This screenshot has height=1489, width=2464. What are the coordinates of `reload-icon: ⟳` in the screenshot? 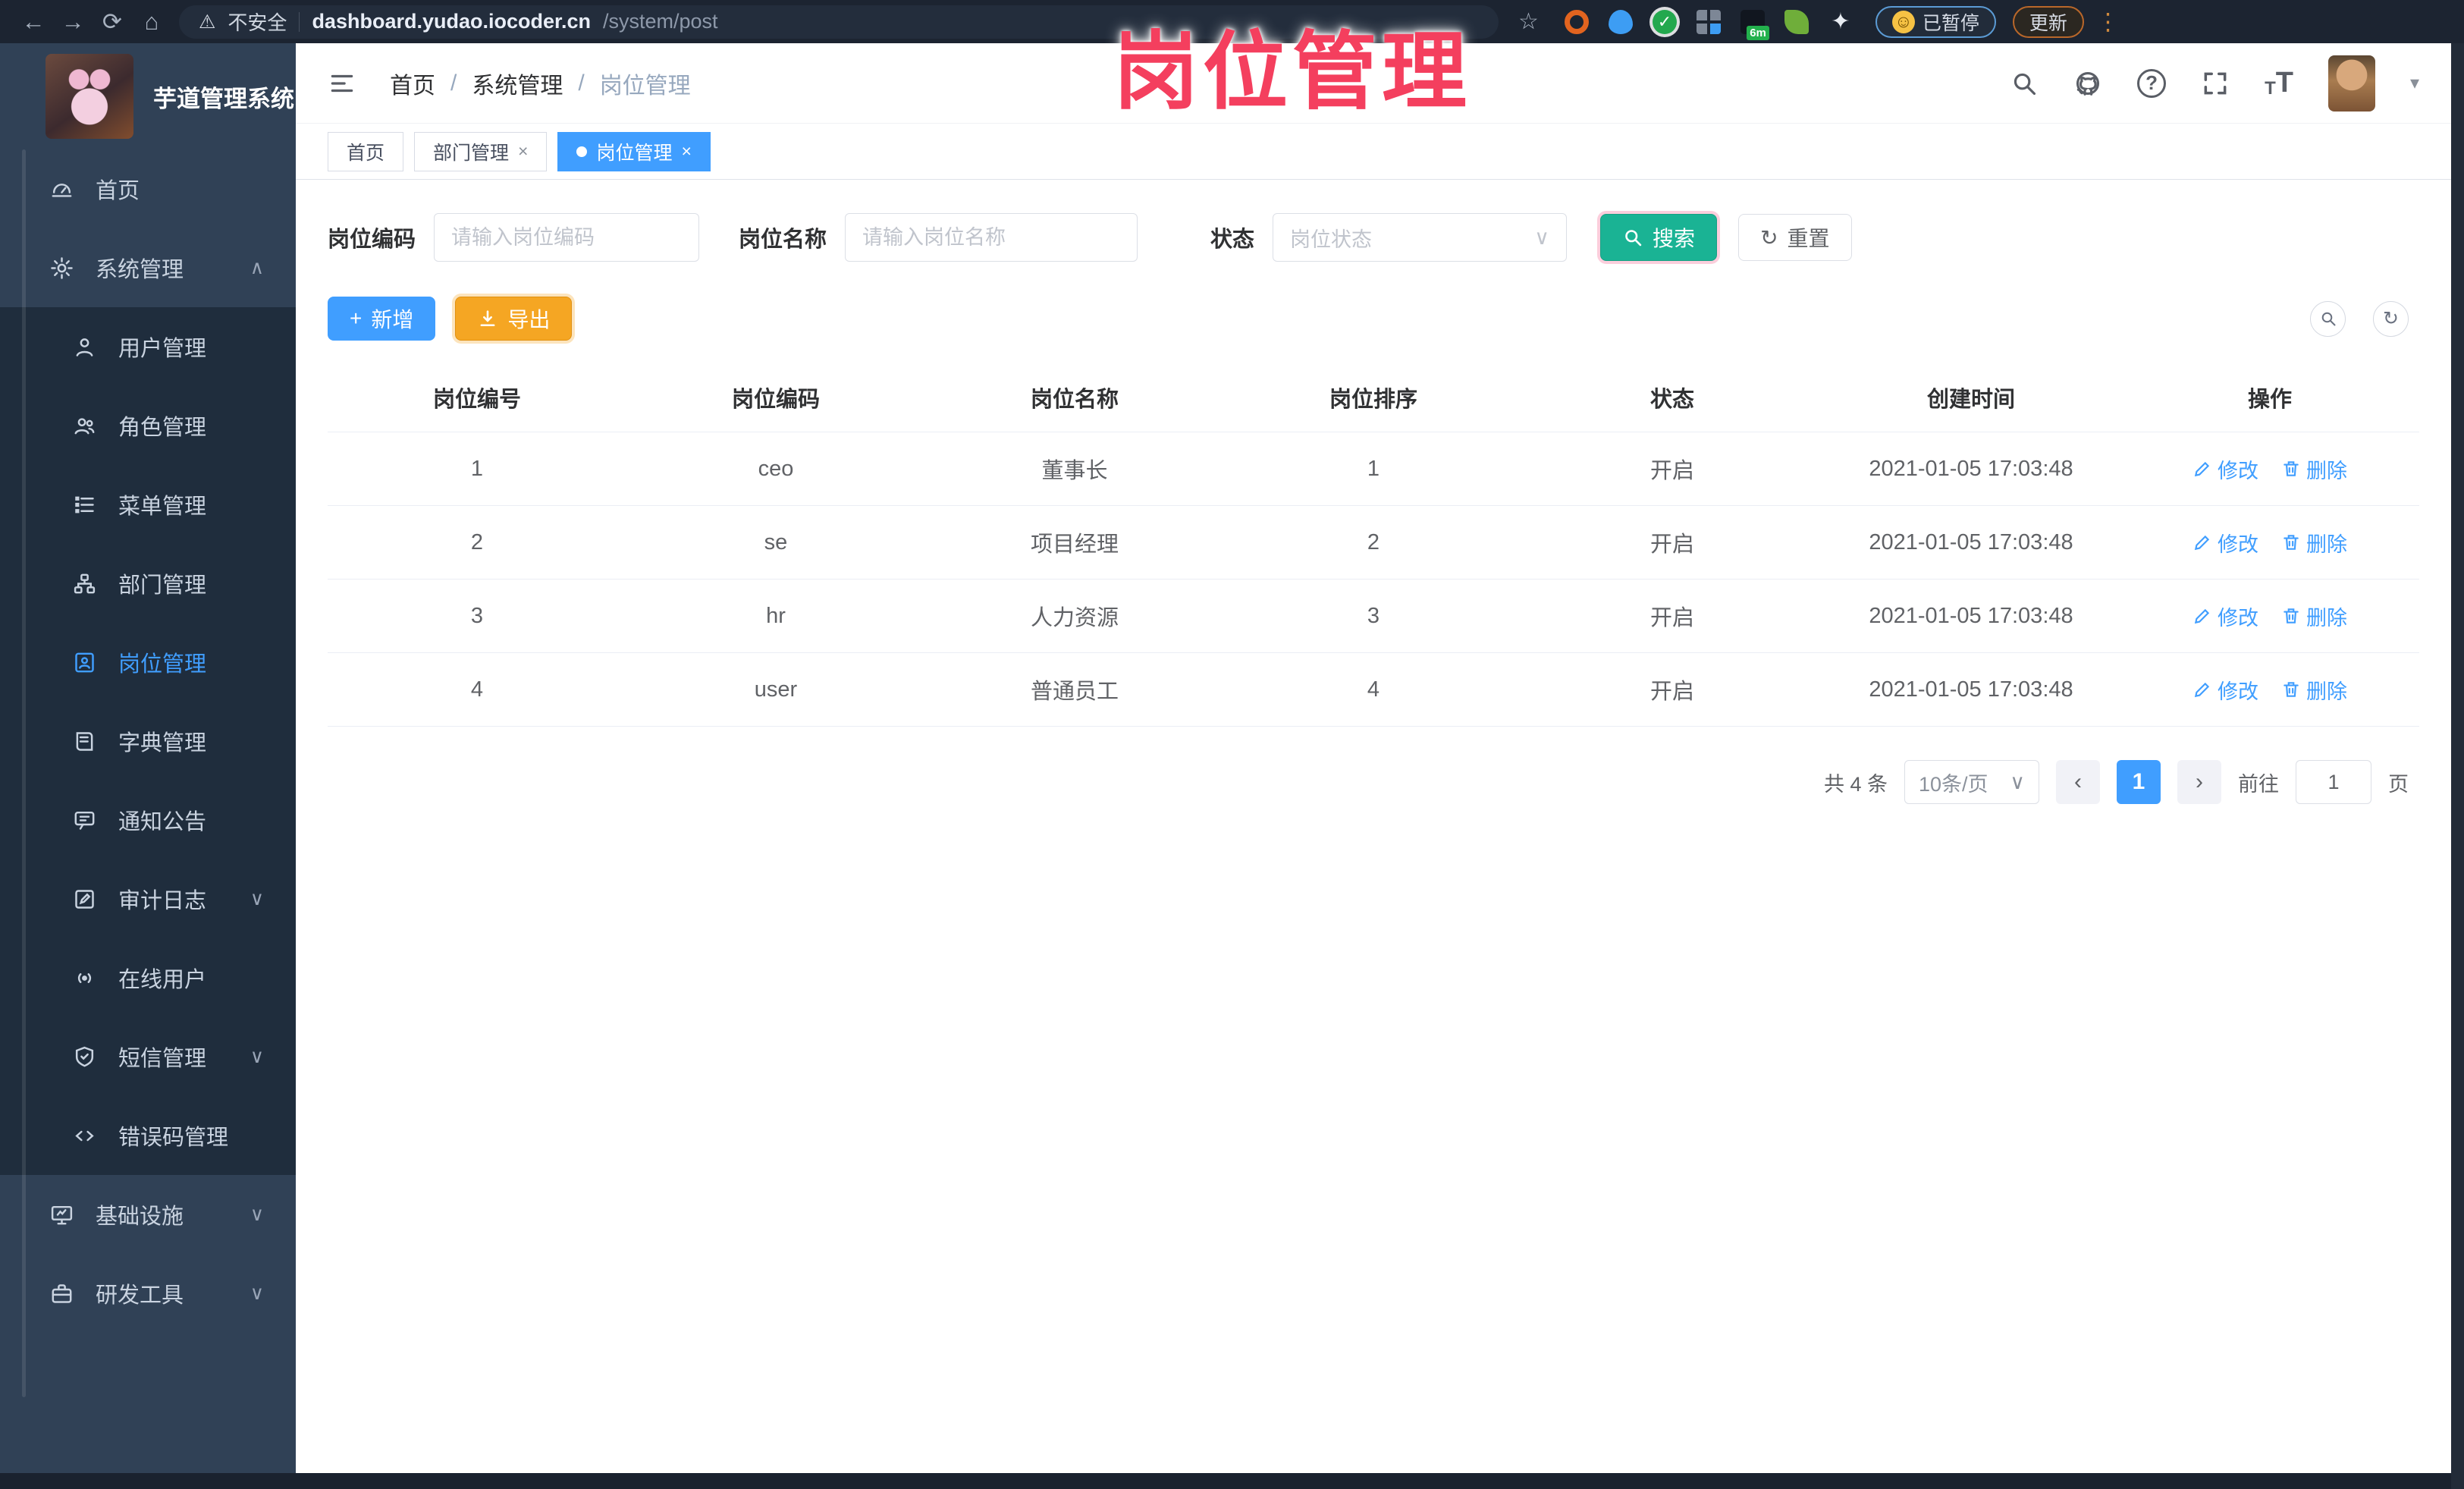 It's located at (112, 22).